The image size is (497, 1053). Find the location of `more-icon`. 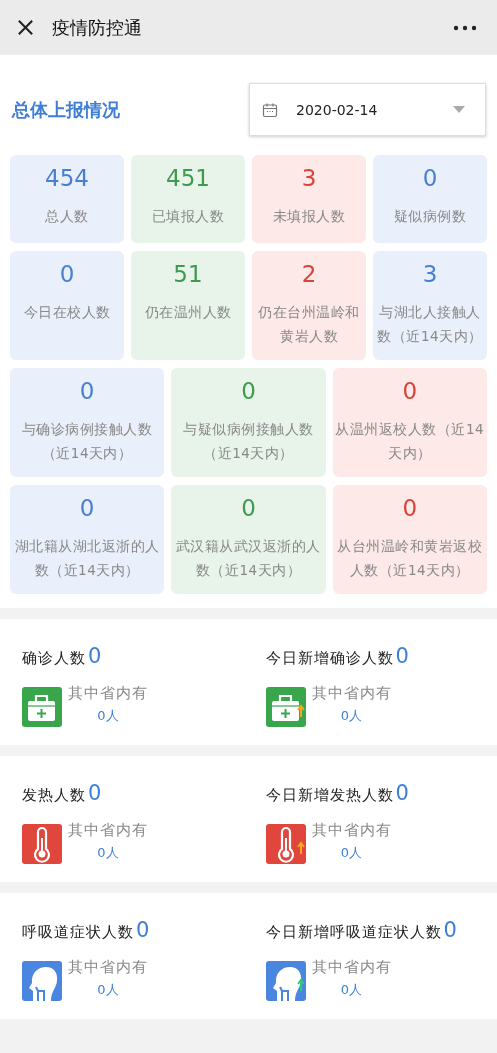

more-icon is located at coordinates (465, 27).